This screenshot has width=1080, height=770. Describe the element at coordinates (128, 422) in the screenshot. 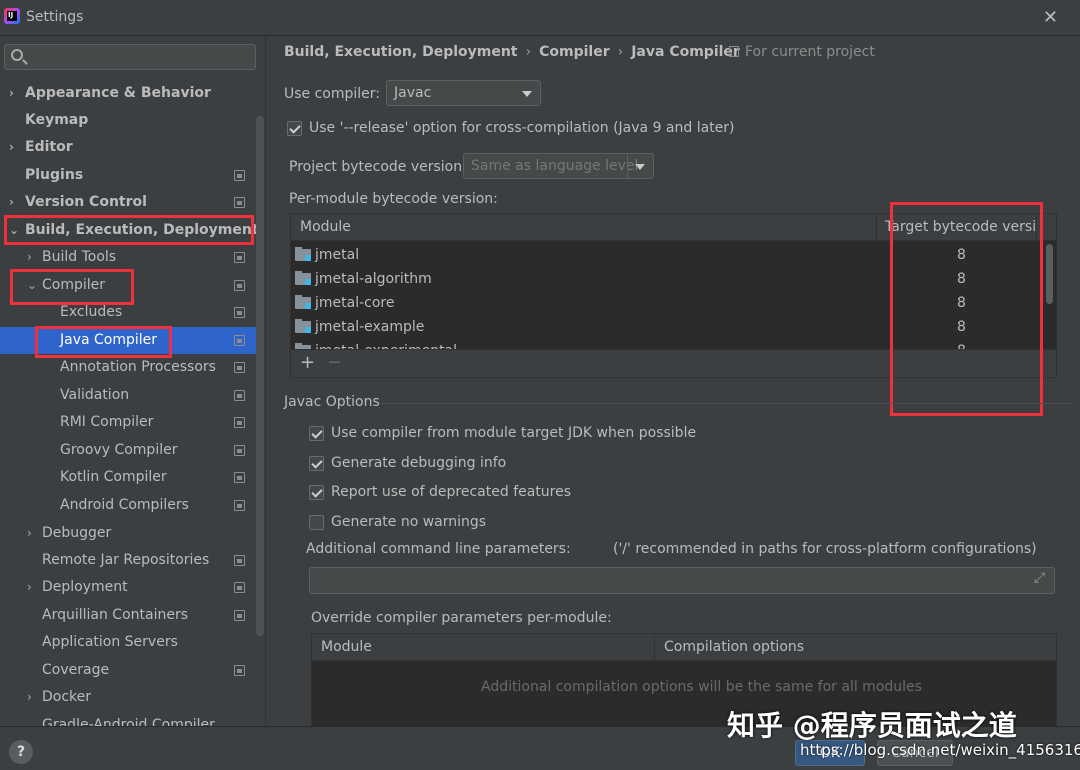

I see `sidebar-item-rmi-compiler: RMI Compiler` at that location.